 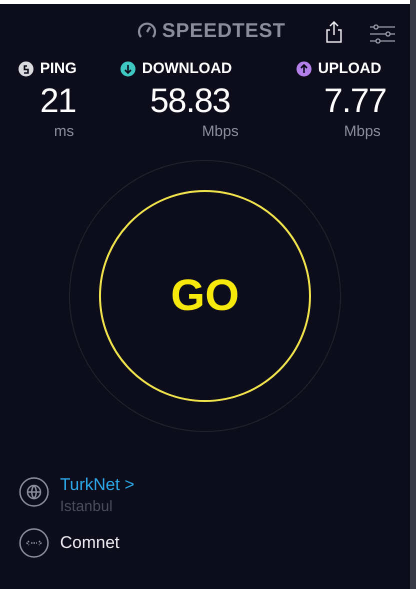 I want to click on metric-value: 58.83, so click(x=190, y=100).